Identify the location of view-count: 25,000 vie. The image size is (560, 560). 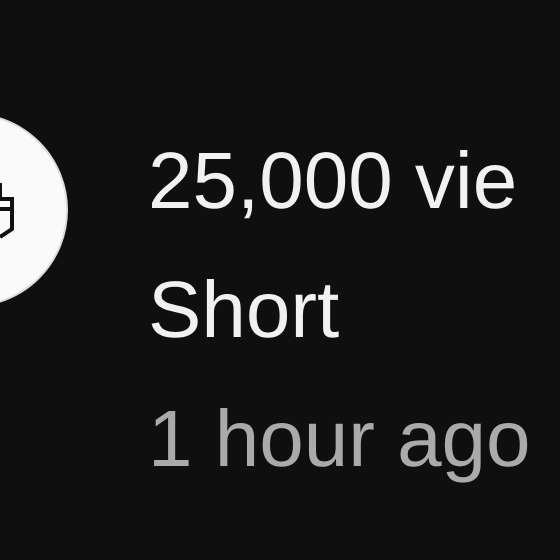
(333, 181).